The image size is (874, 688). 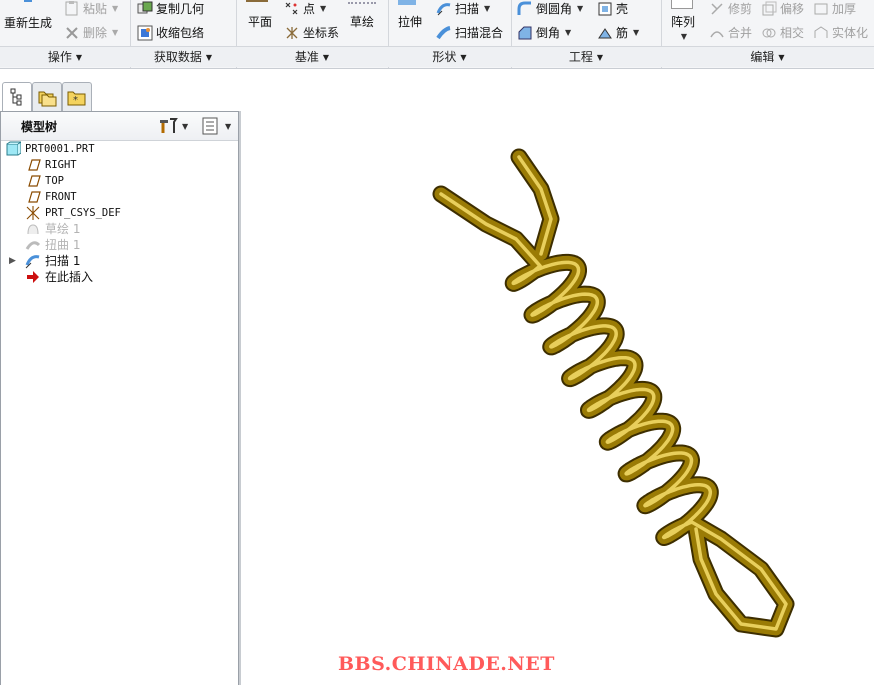 I want to click on list-icon, so click(x=210, y=126).